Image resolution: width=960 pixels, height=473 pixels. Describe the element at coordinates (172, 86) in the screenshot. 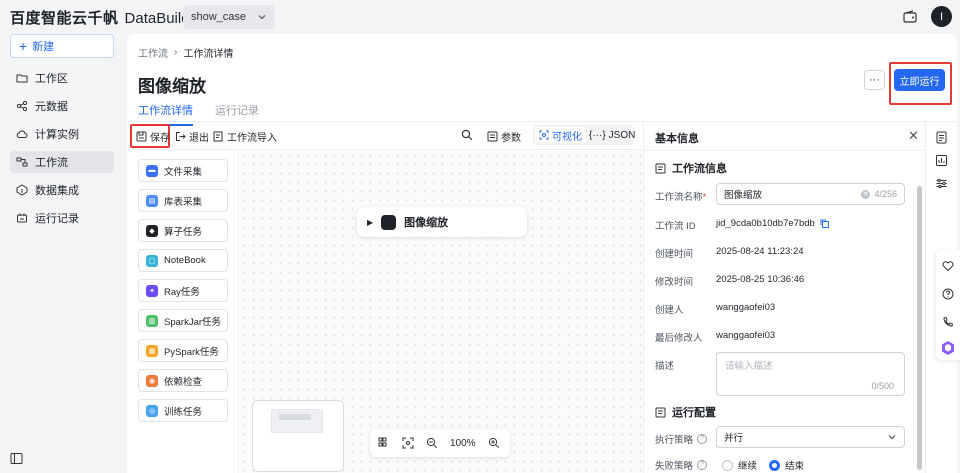

I see `page-title: 图像缩放` at that location.